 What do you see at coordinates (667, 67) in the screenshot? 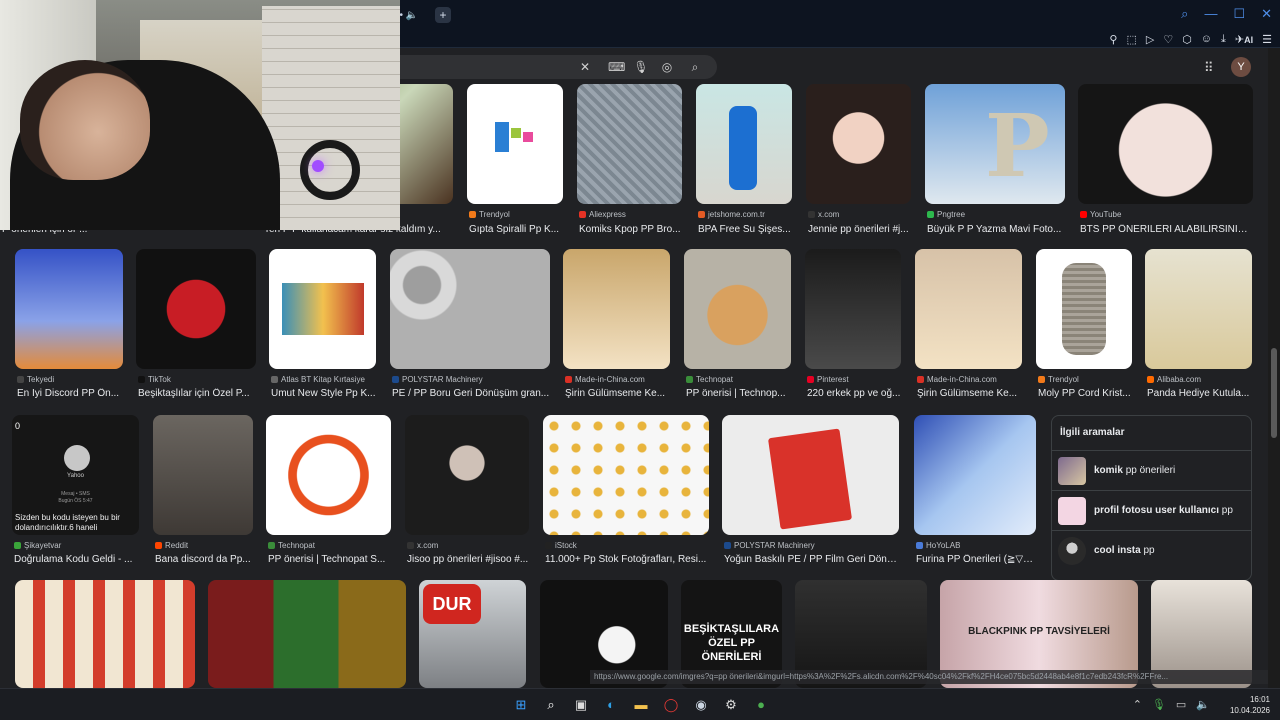
I see `lens-icon: ◎` at bounding box center [667, 67].